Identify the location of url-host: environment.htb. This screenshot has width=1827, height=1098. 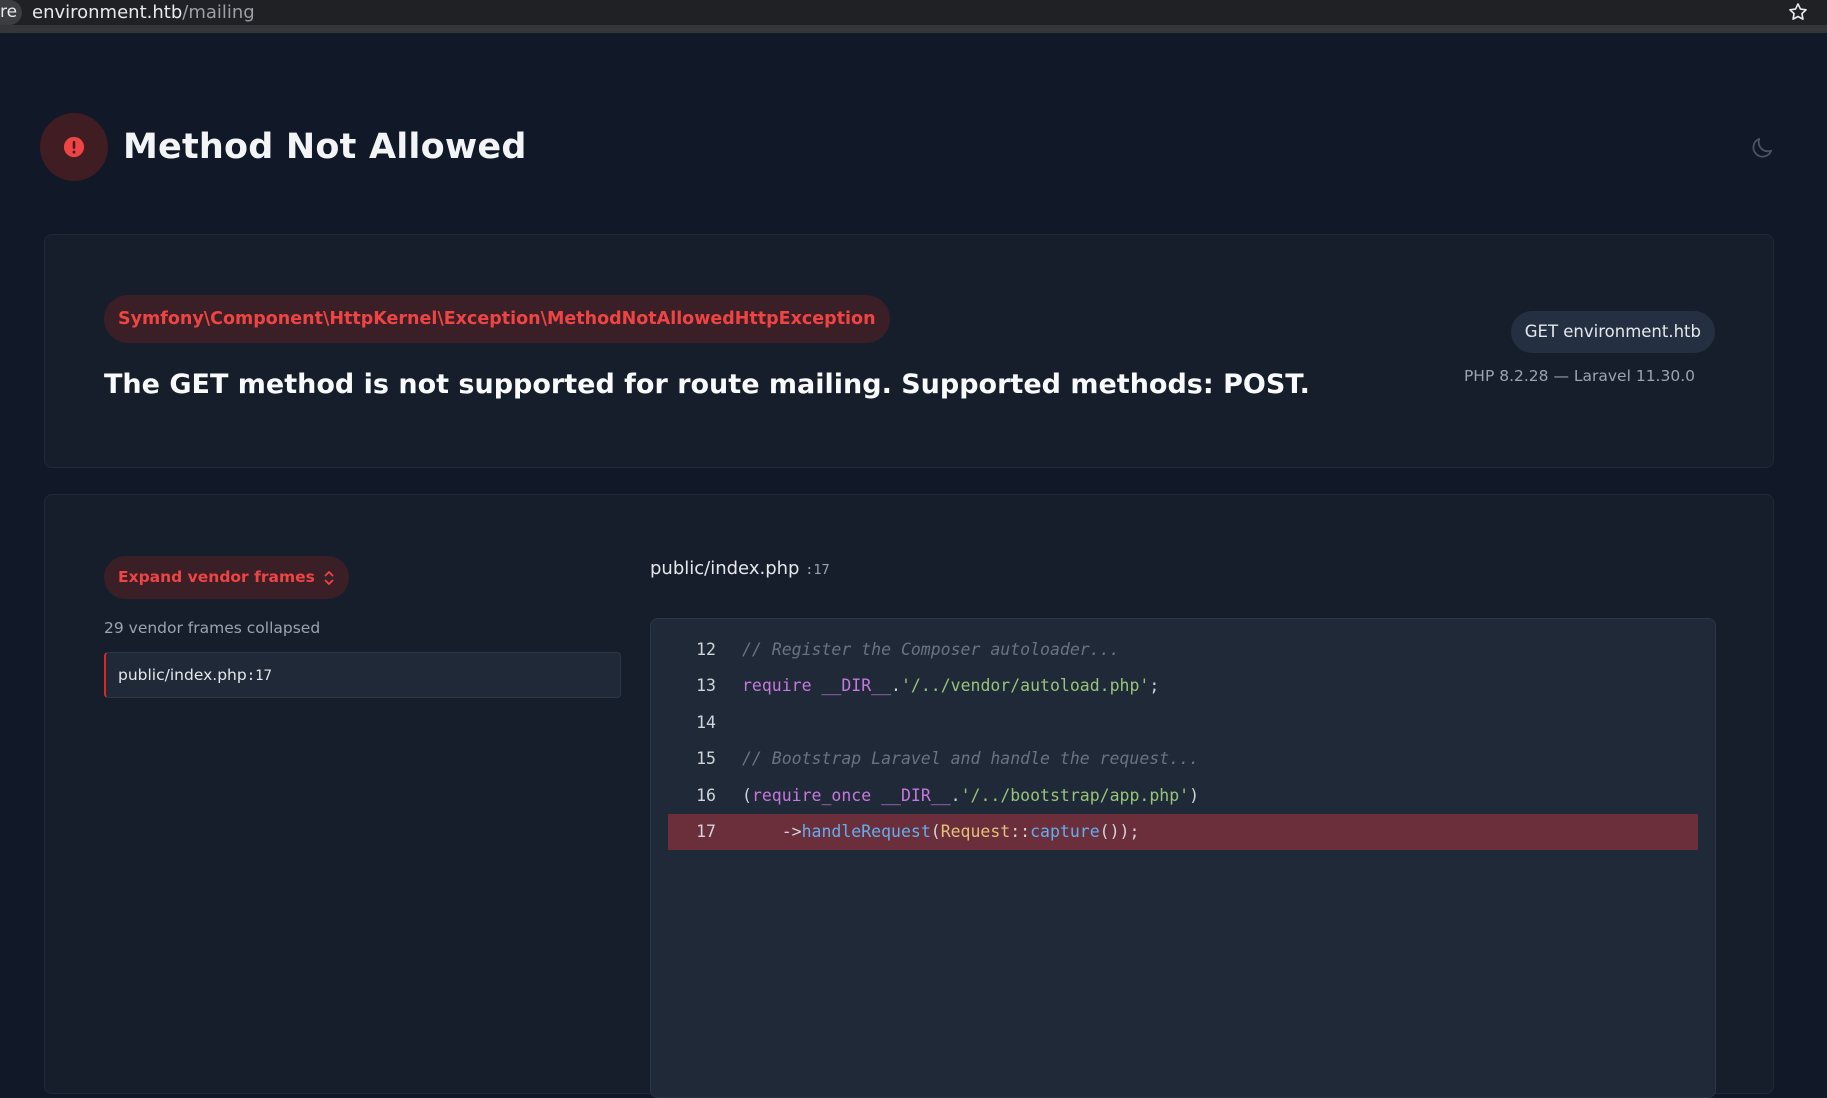
(107, 12).